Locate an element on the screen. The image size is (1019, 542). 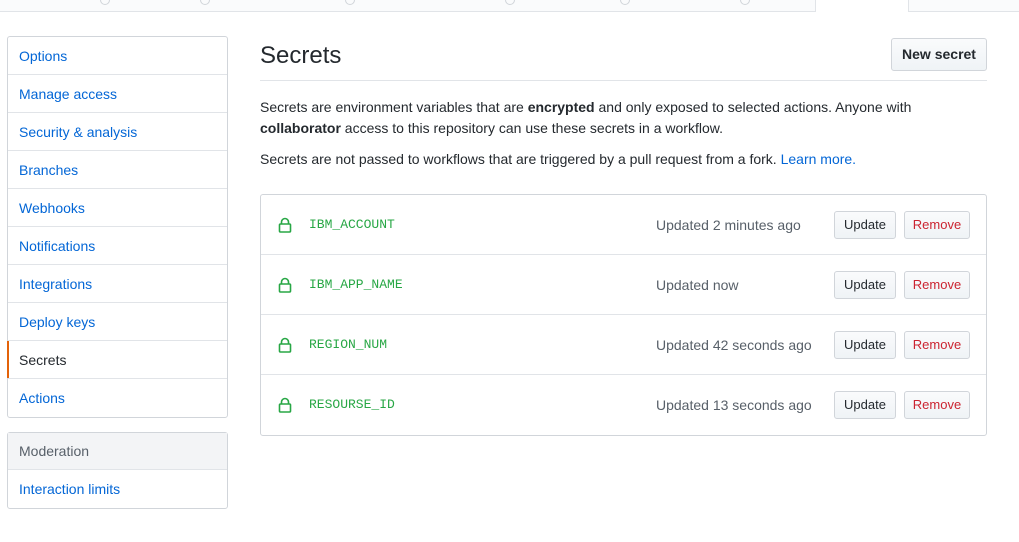
secret-row: IBM_APP_NAME Updated now Update Remove is located at coordinates (623, 285).